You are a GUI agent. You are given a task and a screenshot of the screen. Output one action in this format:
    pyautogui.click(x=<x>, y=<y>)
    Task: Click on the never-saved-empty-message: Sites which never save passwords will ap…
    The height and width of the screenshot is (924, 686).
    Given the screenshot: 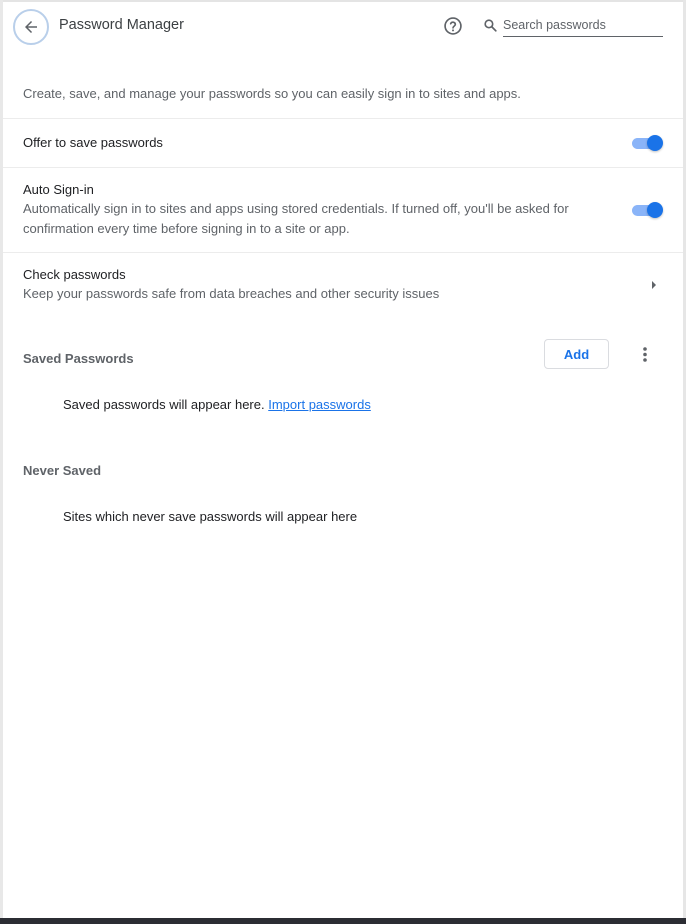 What is the action you would take?
    pyautogui.click(x=210, y=516)
    